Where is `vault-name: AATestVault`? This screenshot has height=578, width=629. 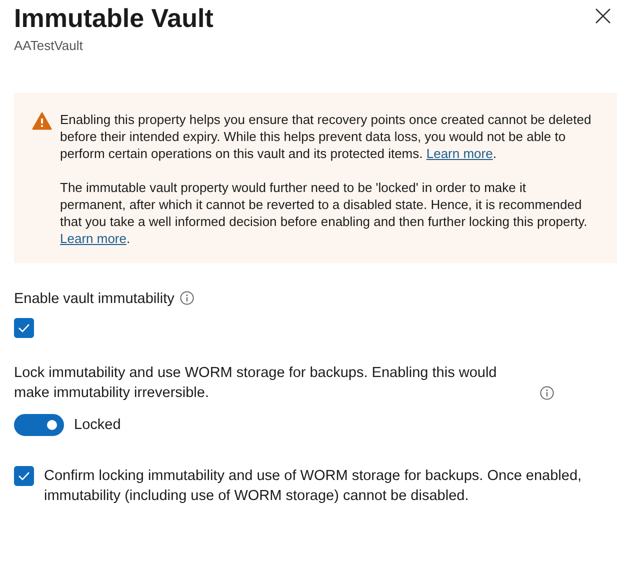 vault-name: AATestVault is located at coordinates (48, 45).